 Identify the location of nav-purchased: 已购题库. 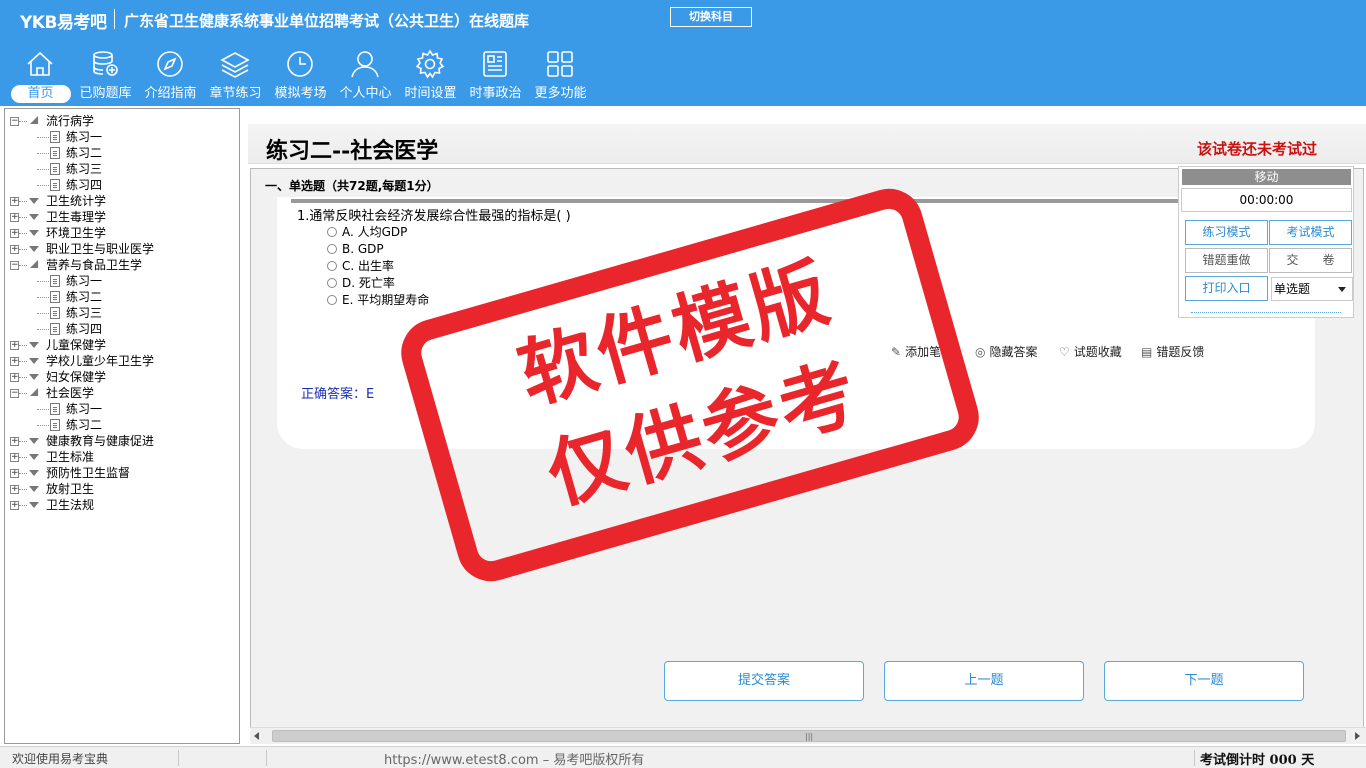
(105, 75).